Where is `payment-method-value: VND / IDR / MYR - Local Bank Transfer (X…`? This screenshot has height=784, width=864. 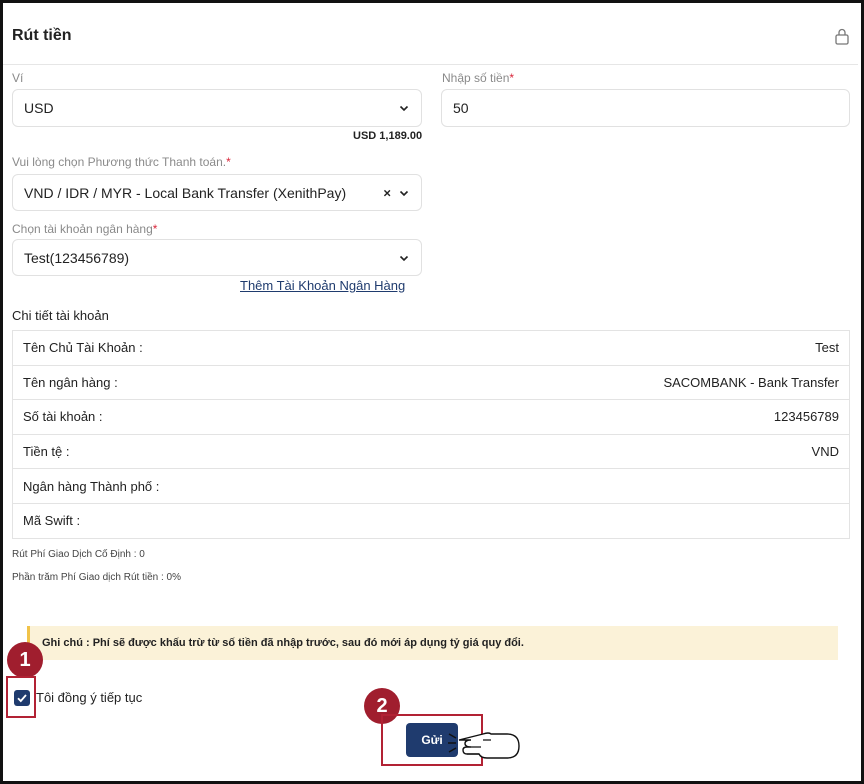
payment-method-value: VND / IDR / MYR - Local Bank Transfer (X… is located at coordinates (185, 192).